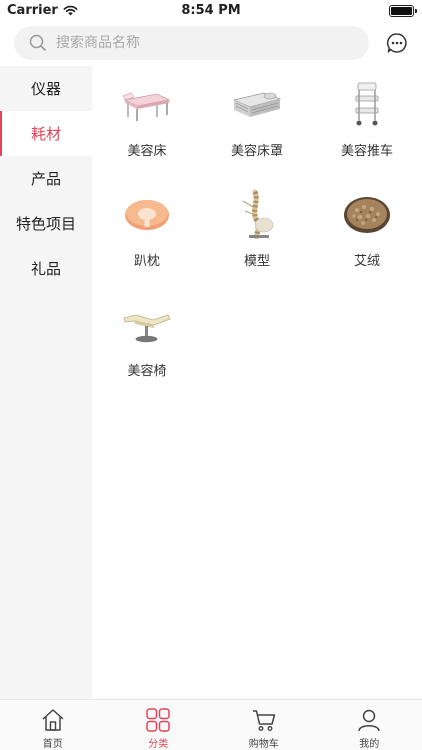  I want to click on beauty-cart-image, so click(367, 104).